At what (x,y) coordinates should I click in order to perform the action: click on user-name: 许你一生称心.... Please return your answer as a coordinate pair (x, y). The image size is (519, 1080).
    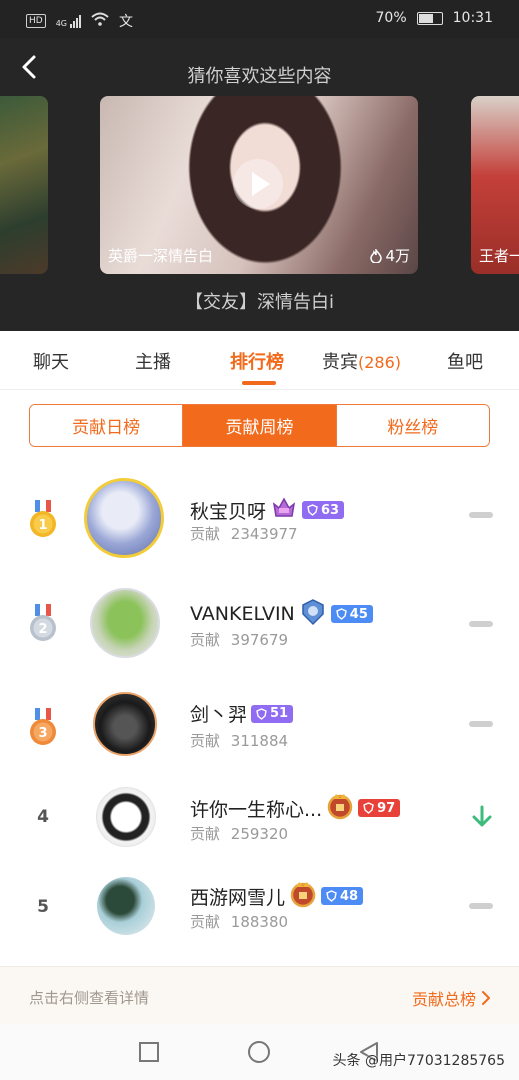
    Looking at the image, I should click on (256, 809).